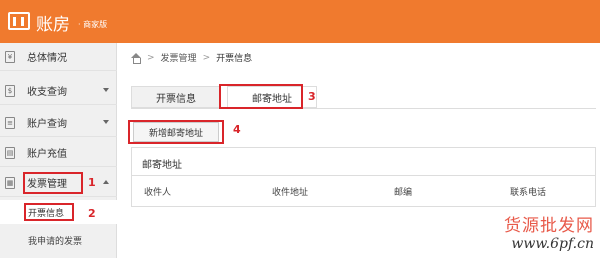  What do you see at coordinates (47, 124) in the screenshot?
I see `sidebar-item-label: 账户查询` at bounding box center [47, 124].